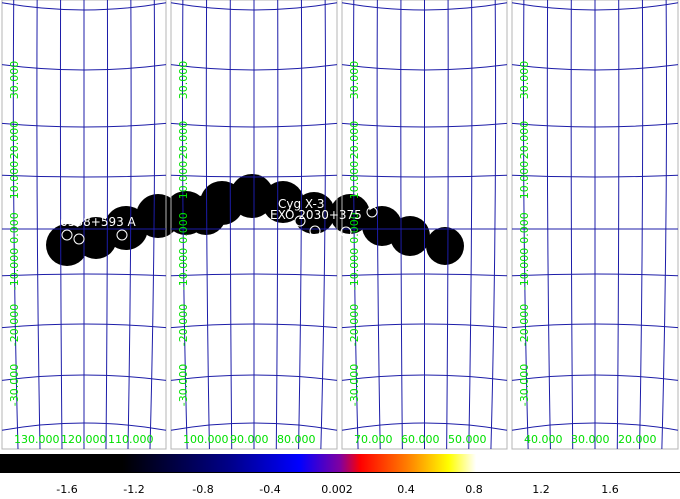 The height and width of the screenshot is (499, 680). What do you see at coordinates (296, 439) in the screenshot?
I see `ra-label: 80.000` at bounding box center [296, 439].